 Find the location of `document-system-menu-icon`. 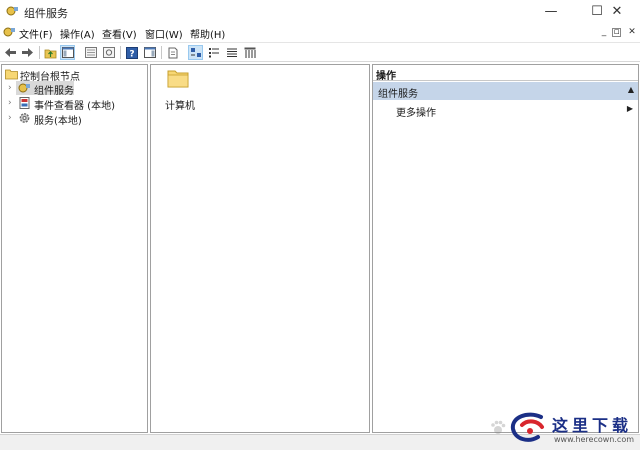

document-system-menu-icon is located at coordinates (9, 32).